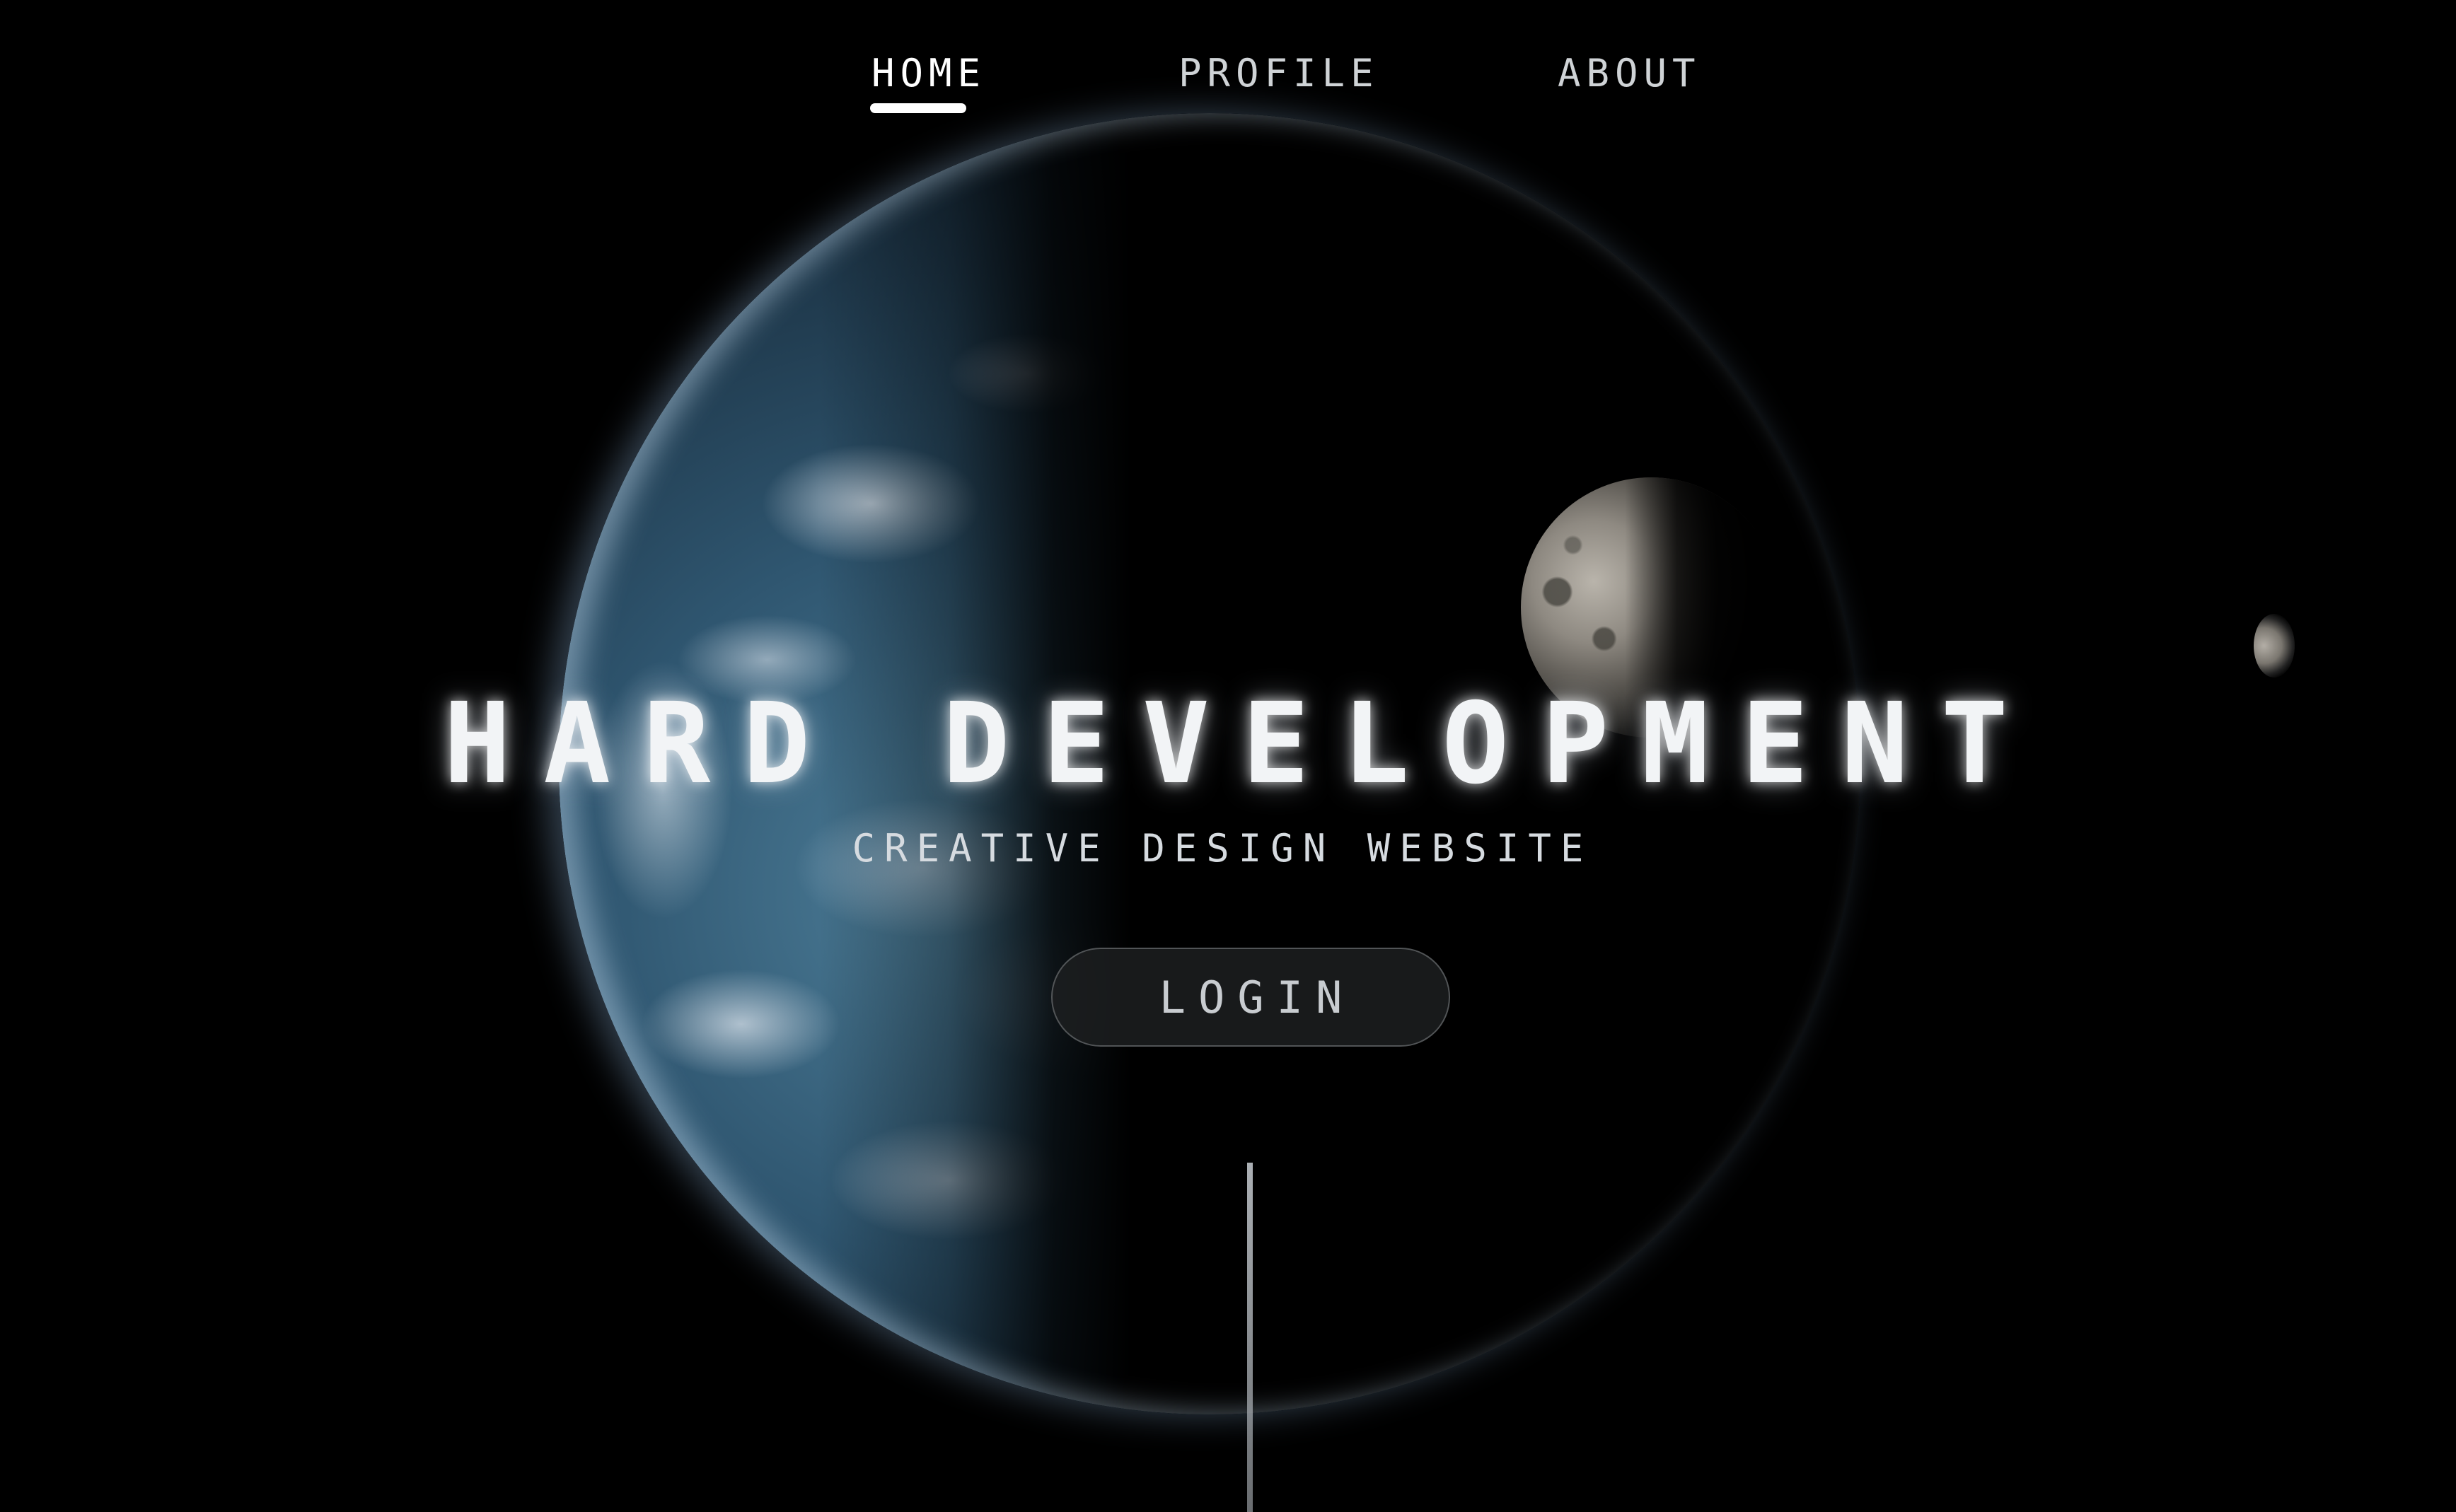 This screenshot has height=1512, width=2456. I want to click on top-navigation: HOME PROFILE ABOUT, so click(1228, 63).